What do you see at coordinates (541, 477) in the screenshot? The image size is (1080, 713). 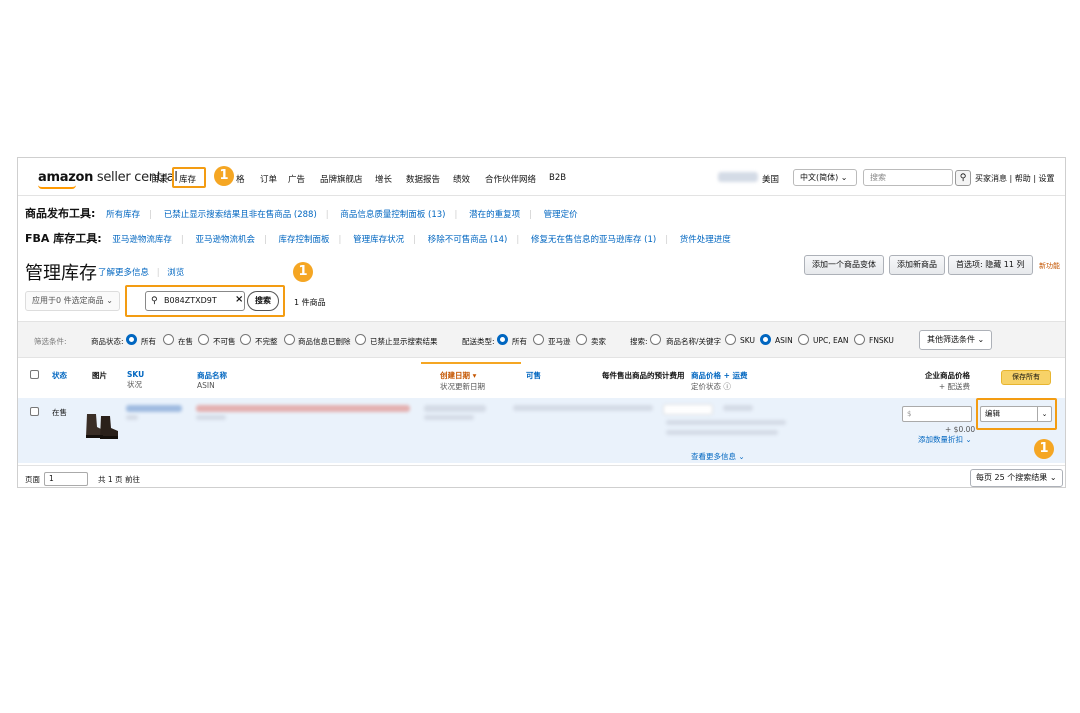 I see `pagination-footer` at bounding box center [541, 477].